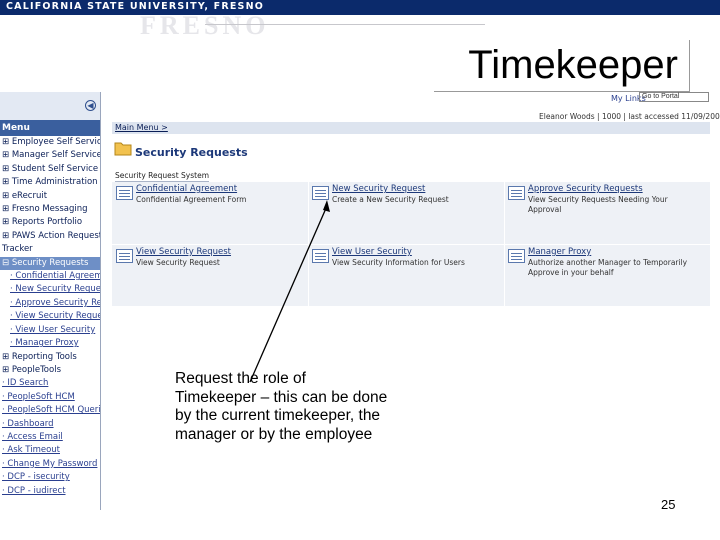 Image resolution: width=720 pixels, height=540 pixels. What do you see at coordinates (50, 142) in the screenshot?
I see `sidebar-item: ⊞ Employee Self Service` at bounding box center [50, 142].